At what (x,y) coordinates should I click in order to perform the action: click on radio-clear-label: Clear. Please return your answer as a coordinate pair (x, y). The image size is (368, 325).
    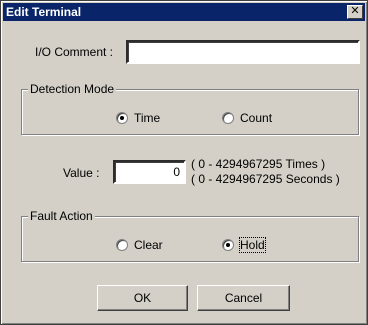
    Looking at the image, I should click on (148, 245).